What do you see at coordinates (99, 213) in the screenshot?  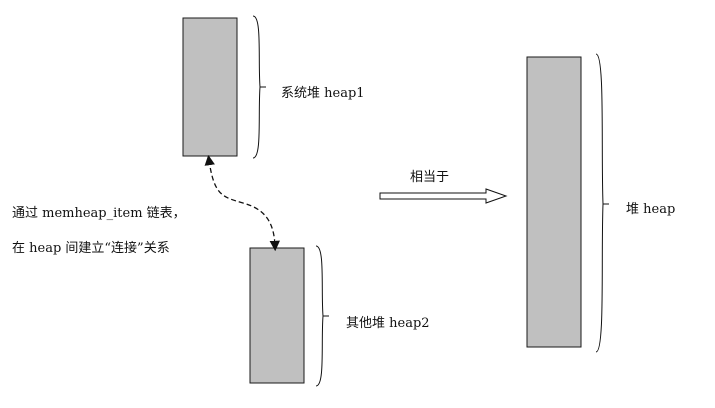 I see `note-line1: 通过 memheap_item 链表，` at bounding box center [99, 213].